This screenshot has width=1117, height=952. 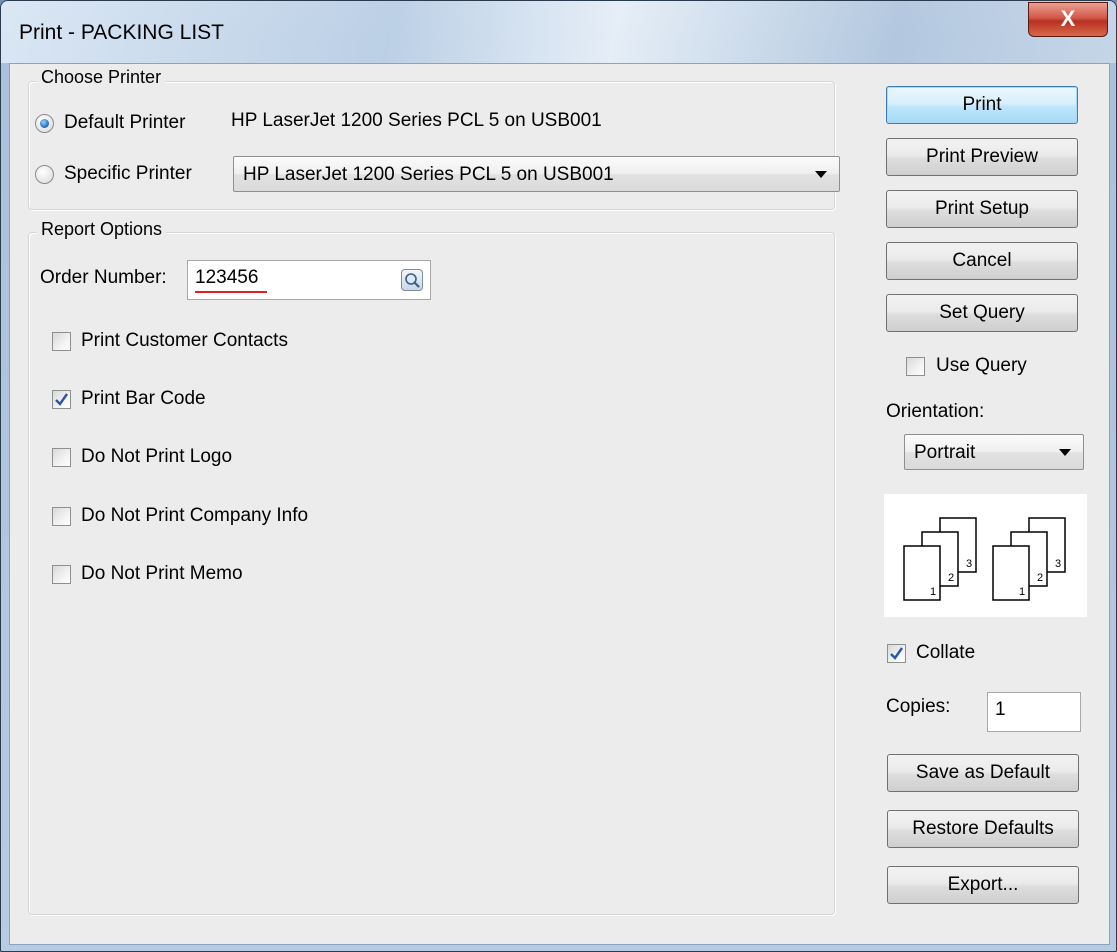 I want to click on default-printer-value: HP LaserJet 1200 Series PCL 5 on USB001, so click(x=416, y=120).